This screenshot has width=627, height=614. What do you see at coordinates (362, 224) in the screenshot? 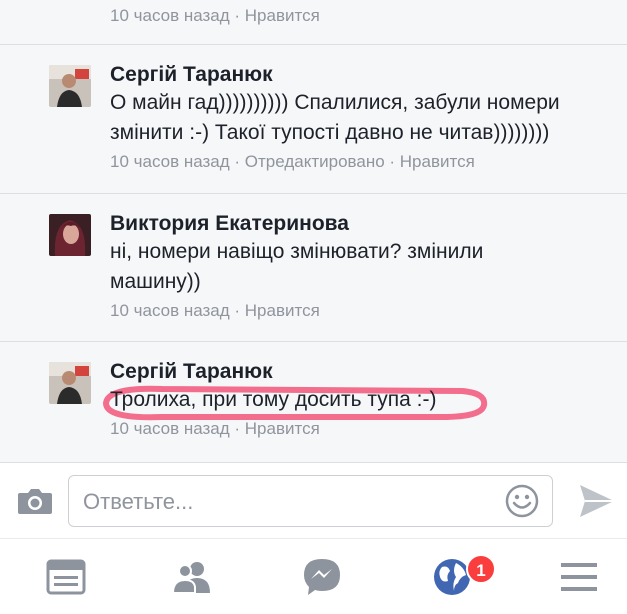
I see `comment-author: Виктория Екатеринова` at bounding box center [362, 224].